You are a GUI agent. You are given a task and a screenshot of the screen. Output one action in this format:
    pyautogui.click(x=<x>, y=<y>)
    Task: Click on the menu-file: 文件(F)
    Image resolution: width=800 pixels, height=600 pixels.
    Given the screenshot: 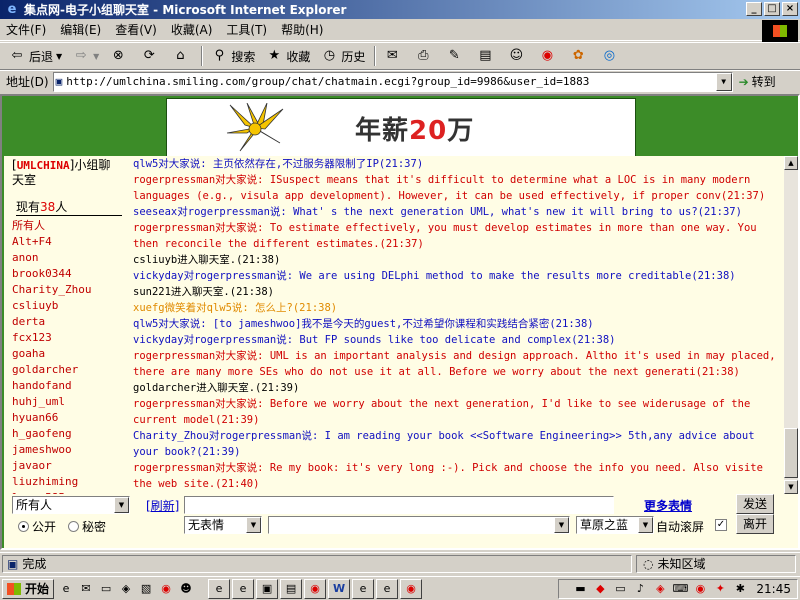 What is the action you would take?
    pyautogui.click(x=26, y=29)
    